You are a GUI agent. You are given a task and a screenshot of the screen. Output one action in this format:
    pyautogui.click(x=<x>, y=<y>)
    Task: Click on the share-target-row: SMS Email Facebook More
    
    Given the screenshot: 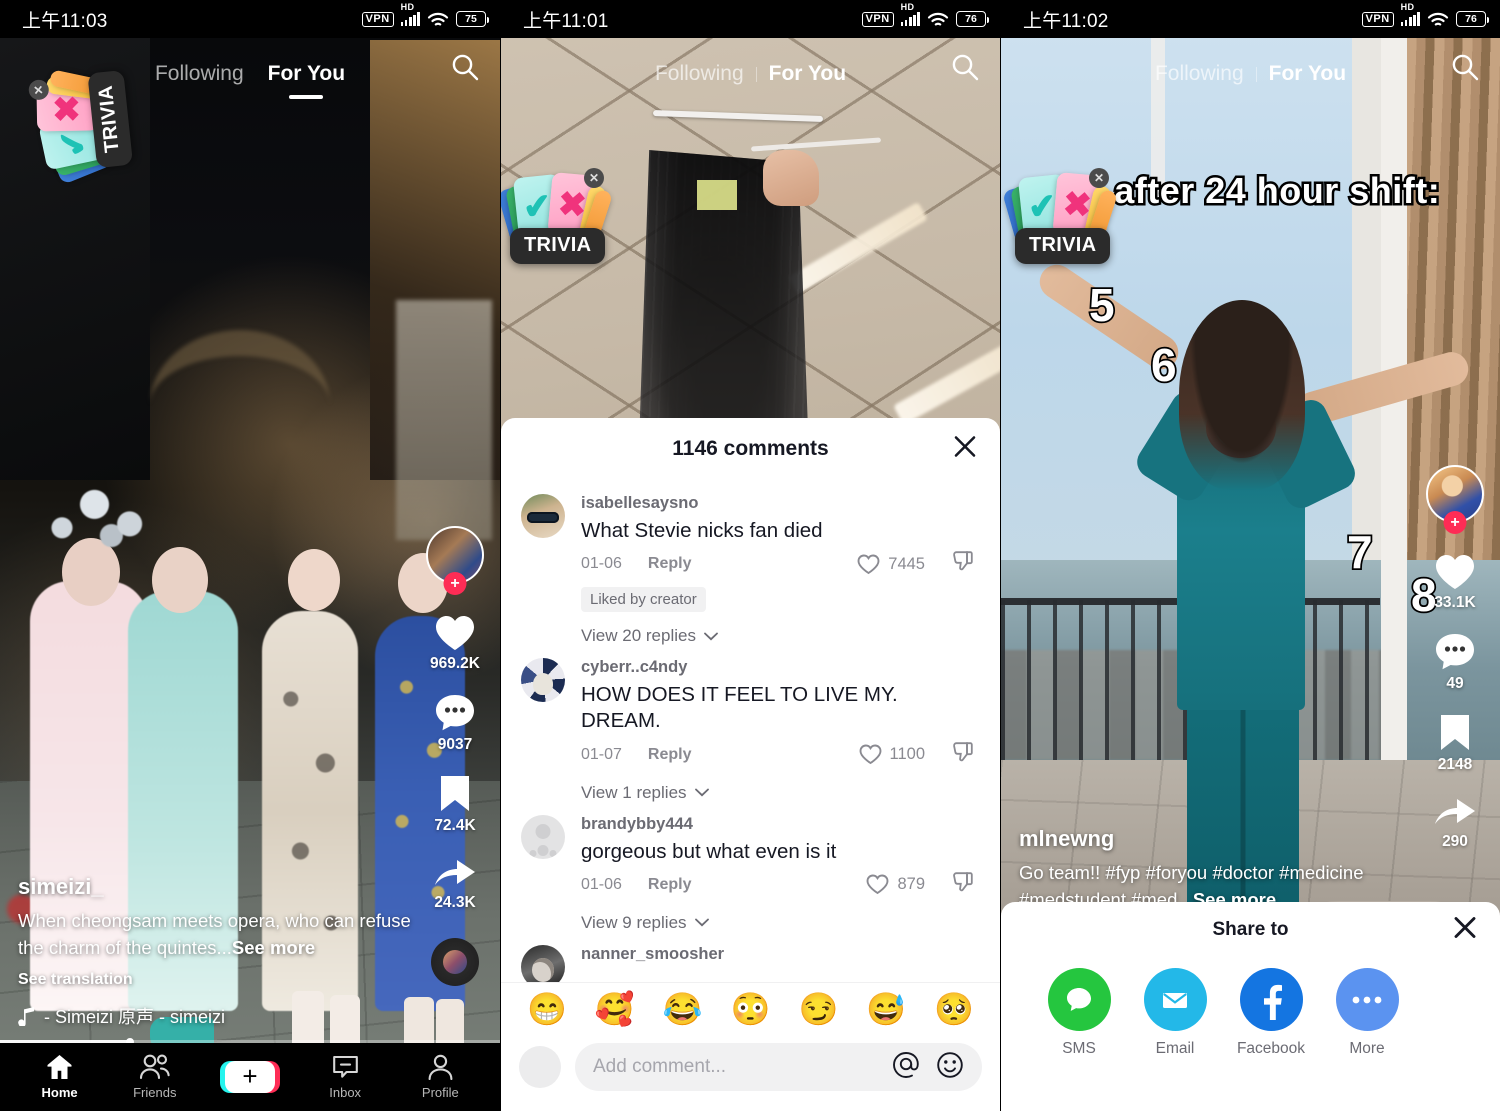 What is the action you would take?
    pyautogui.click(x=1250, y=1008)
    